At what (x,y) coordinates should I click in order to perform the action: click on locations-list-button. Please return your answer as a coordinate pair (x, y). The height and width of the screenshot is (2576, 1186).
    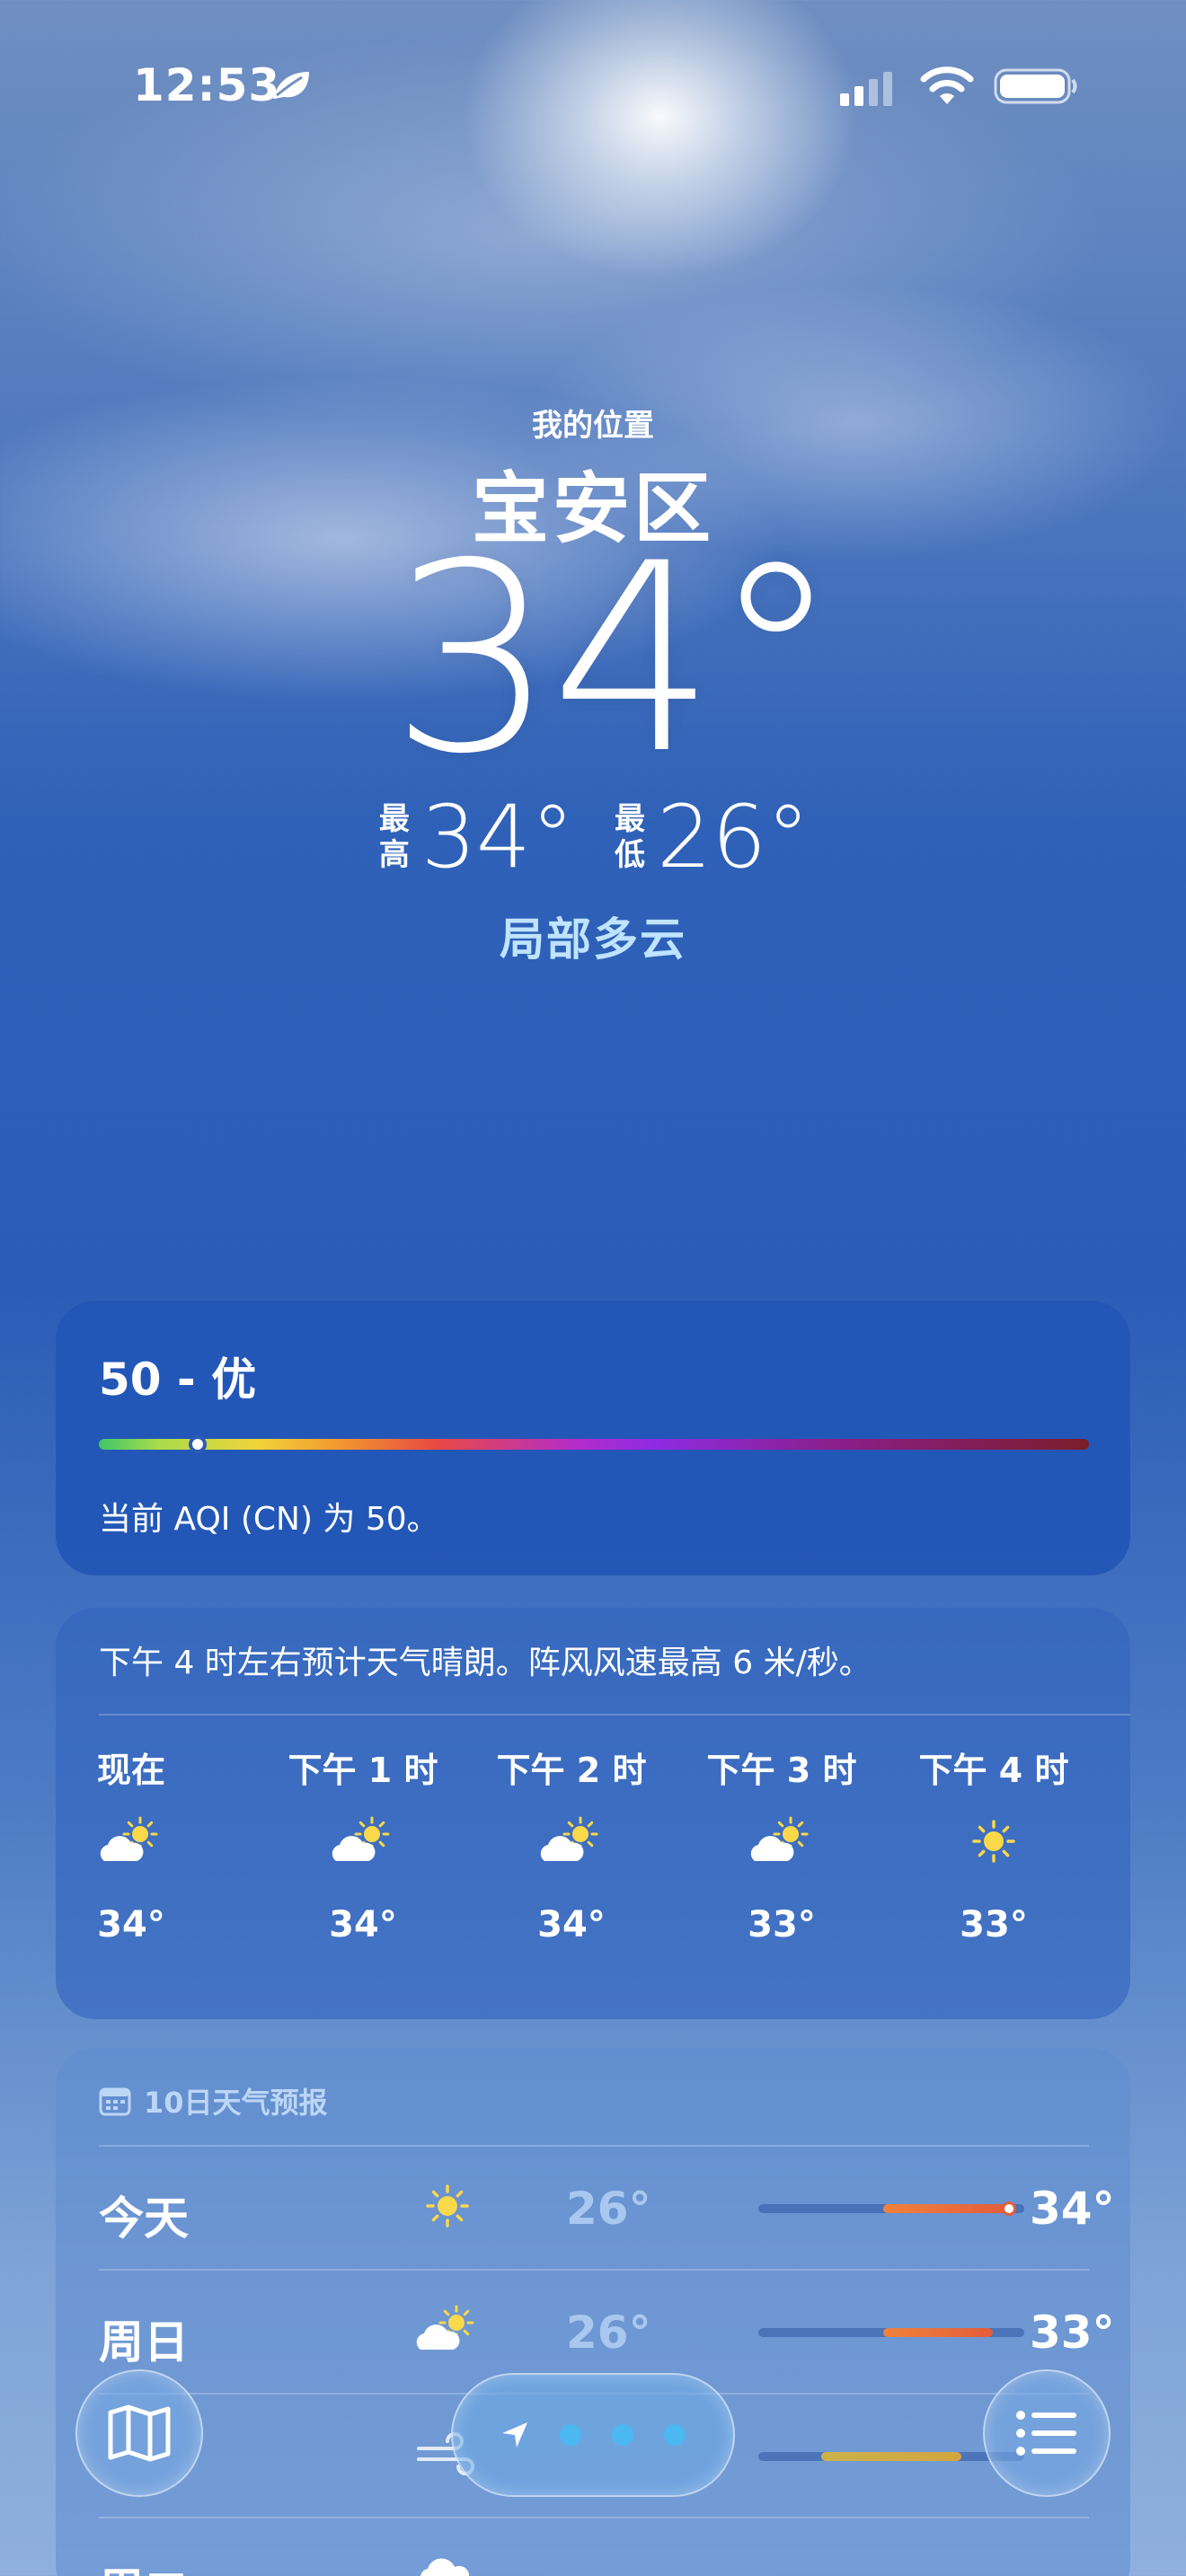
    Looking at the image, I should click on (1047, 2433).